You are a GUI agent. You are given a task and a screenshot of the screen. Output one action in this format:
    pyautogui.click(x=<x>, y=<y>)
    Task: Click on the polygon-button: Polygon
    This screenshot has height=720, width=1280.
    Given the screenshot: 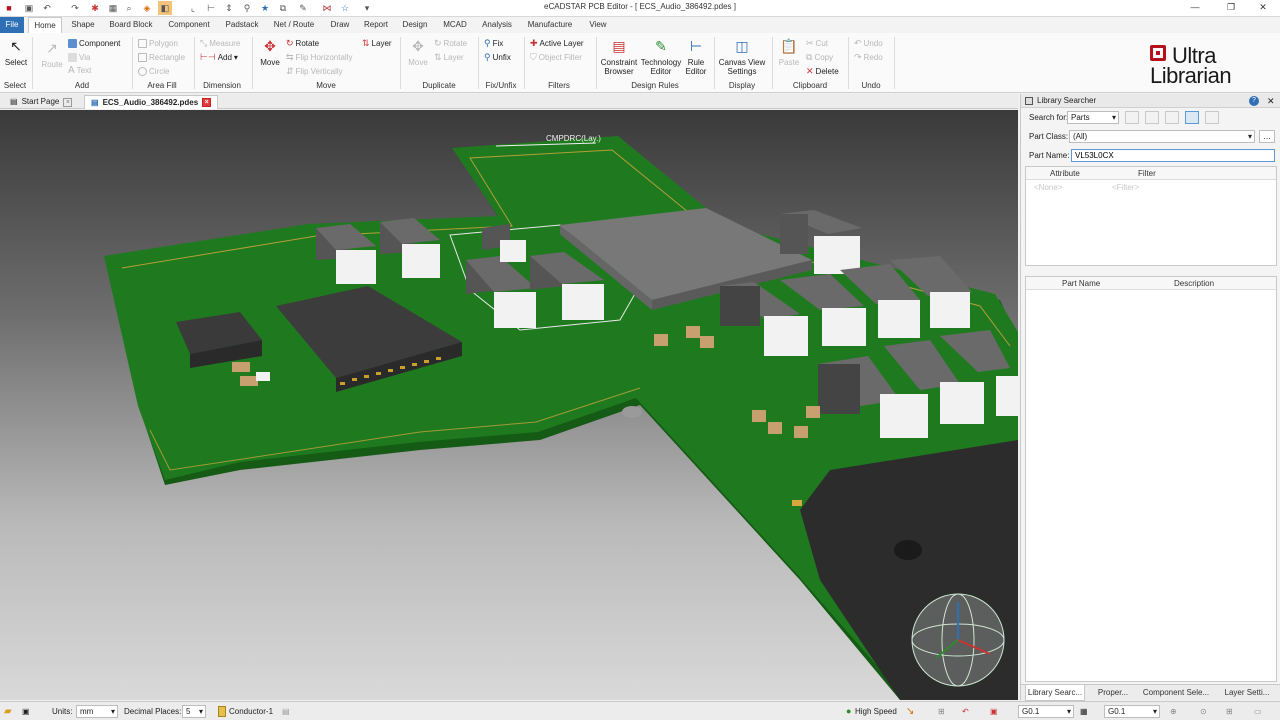 What is the action you would take?
    pyautogui.click(x=158, y=43)
    